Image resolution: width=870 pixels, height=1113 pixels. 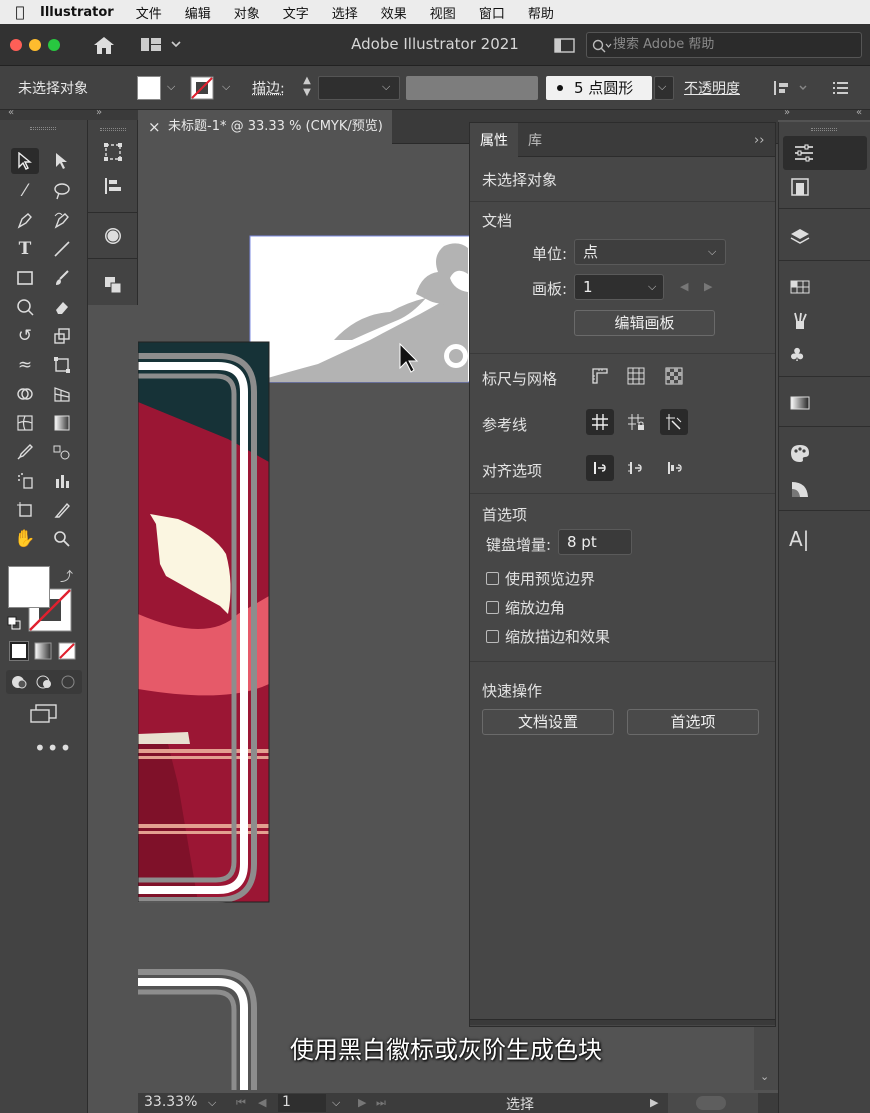 I want to click on none-mode-icon, so click(x=67, y=651).